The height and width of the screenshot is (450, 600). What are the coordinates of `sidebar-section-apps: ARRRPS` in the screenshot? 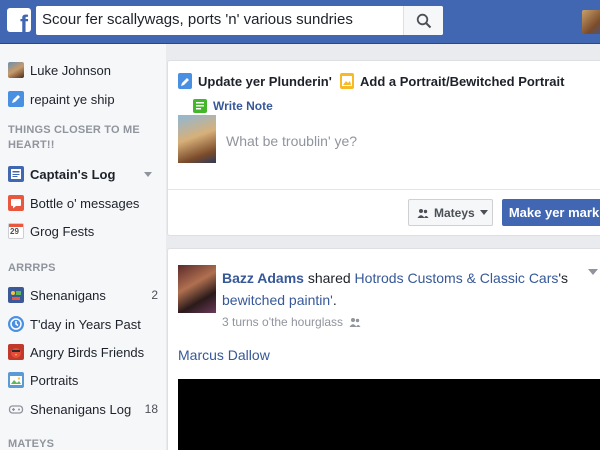 It's located at (32, 268).